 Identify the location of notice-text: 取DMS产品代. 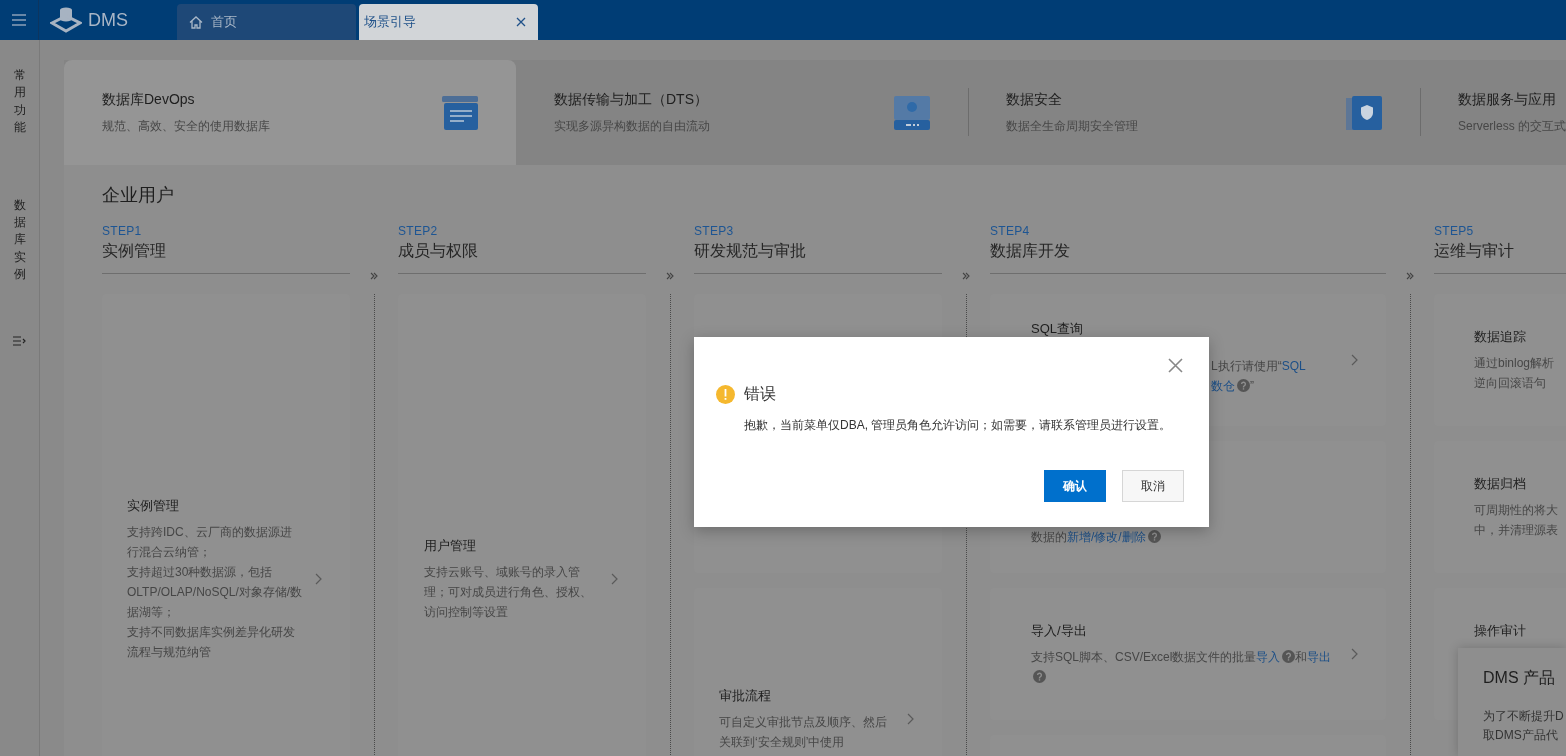
(1521, 735).